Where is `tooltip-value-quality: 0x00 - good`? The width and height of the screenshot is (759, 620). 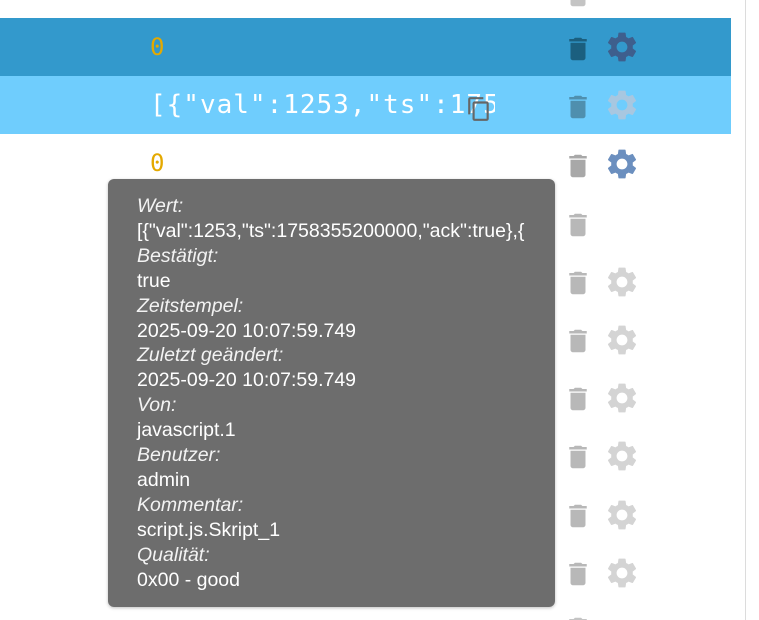 tooltip-value-quality: 0x00 - good is located at coordinates (188, 579).